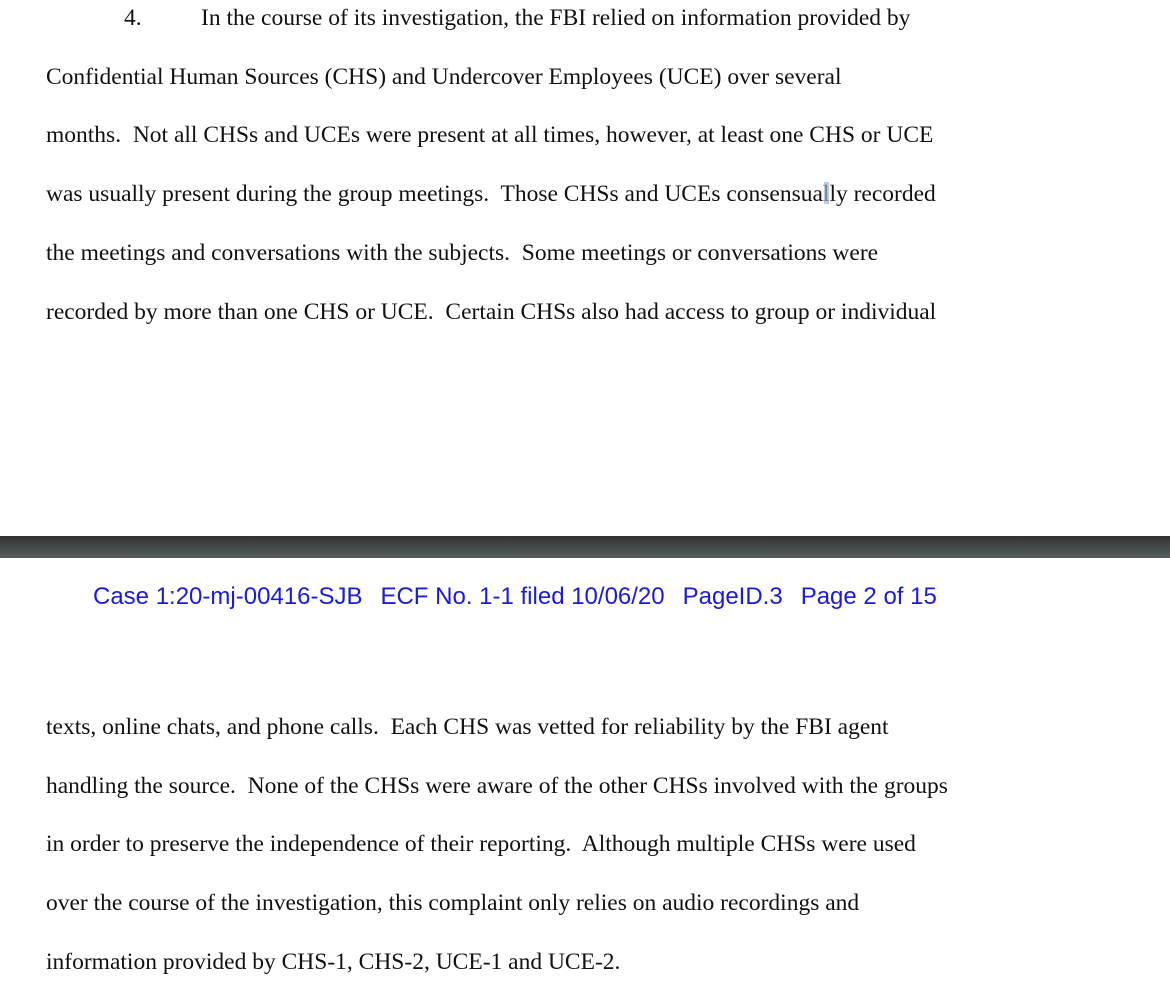 Image resolution: width=1170 pixels, height=984 pixels. Describe the element at coordinates (732, 596) in the screenshot. I see `page-id: PageID.3` at that location.